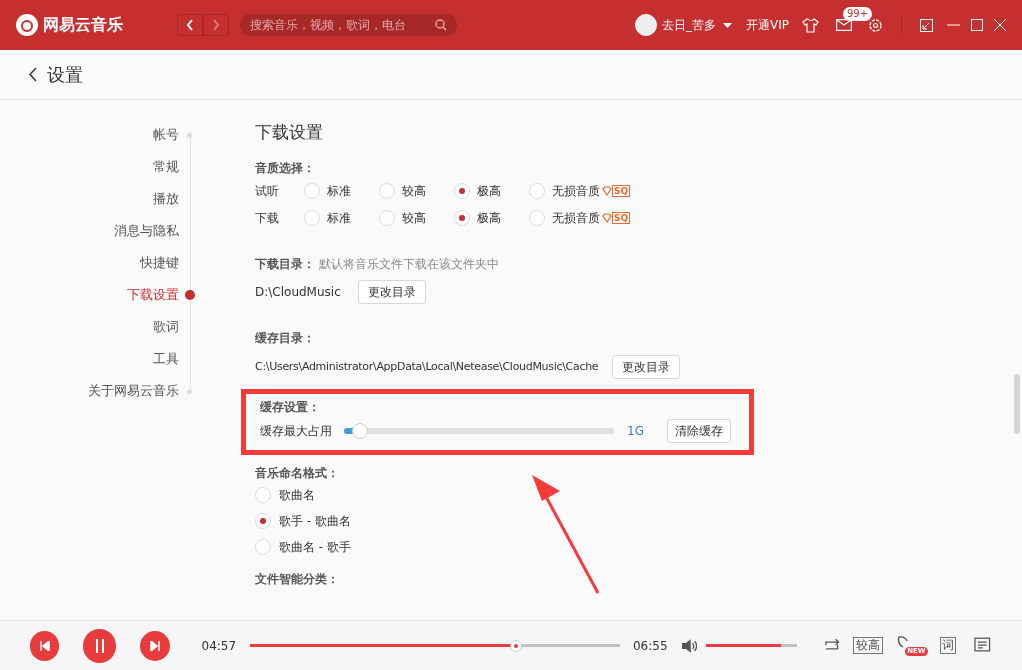 The height and width of the screenshot is (670, 1022). I want to click on field-title: 文件智能分类：, so click(297, 579).